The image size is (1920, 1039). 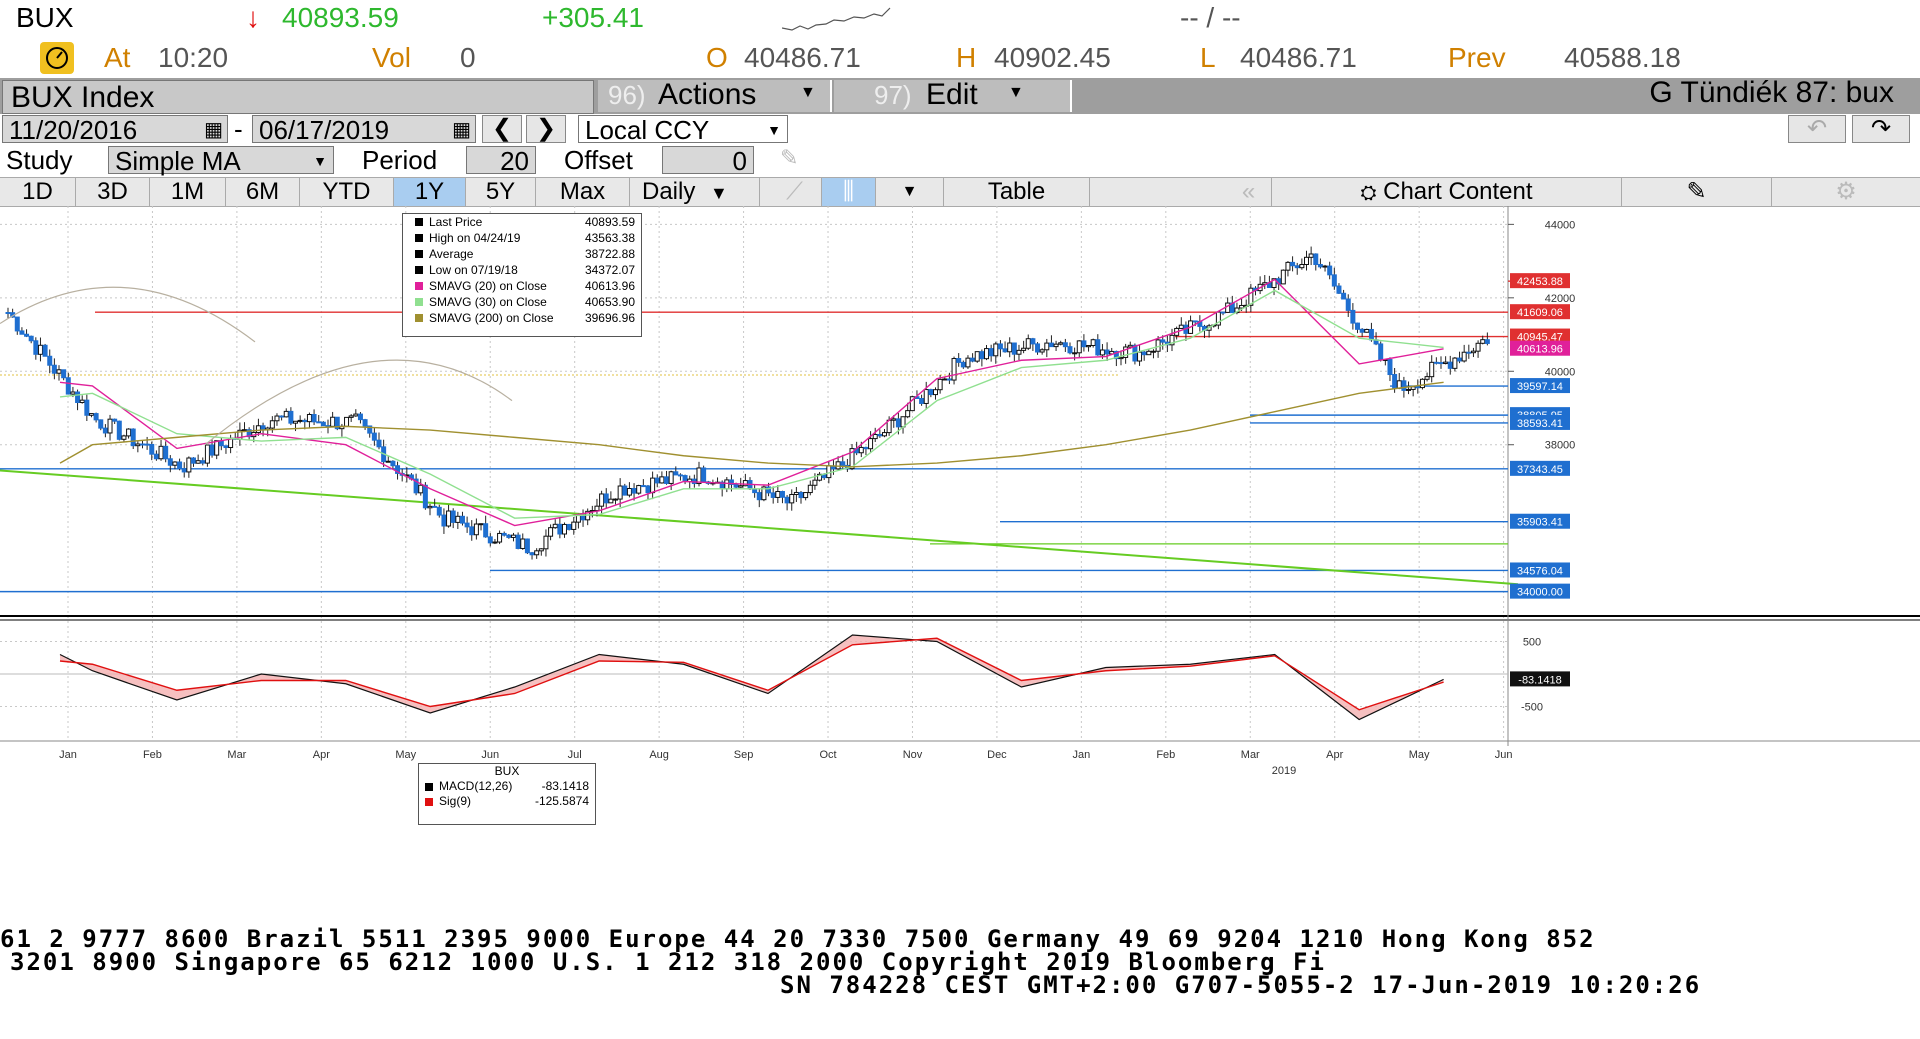 What do you see at coordinates (113, 192) in the screenshot?
I see `tab-3d: 3D` at bounding box center [113, 192].